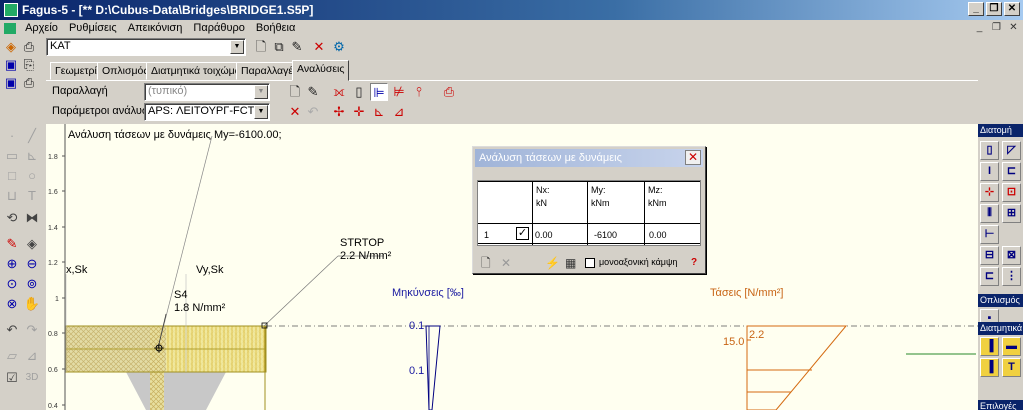  Describe the element at coordinates (989, 192) in the screenshot. I see `add-point-icon: ⊹` at that location.